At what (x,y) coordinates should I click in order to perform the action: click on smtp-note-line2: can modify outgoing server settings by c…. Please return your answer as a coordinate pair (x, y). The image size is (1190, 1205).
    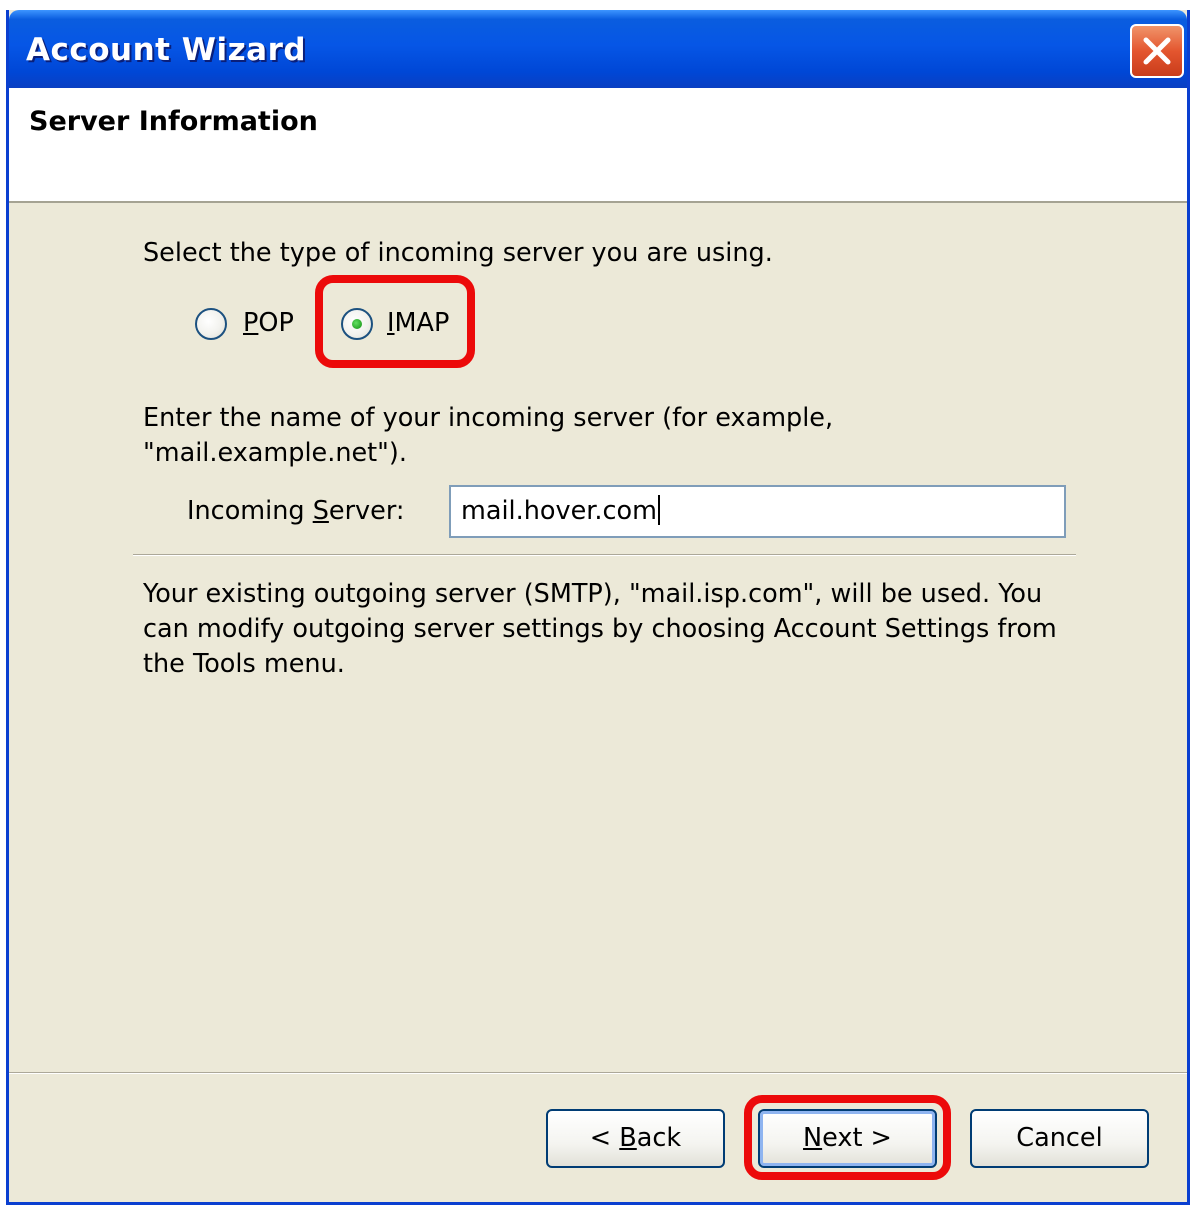
    Looking at the image, I should click on (600, 629).